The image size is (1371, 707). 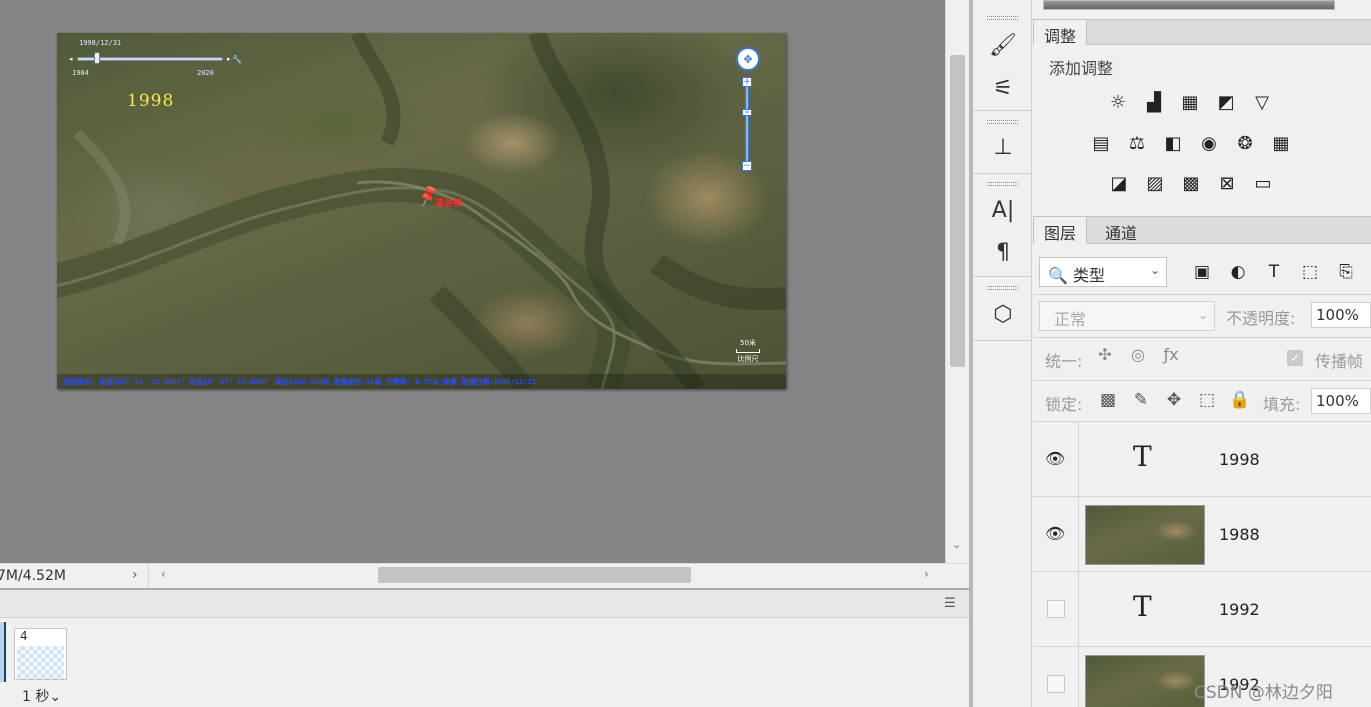 What do you see at coordinates (1191, 184) in the screenshot?
I see `threshold-icon: ▩` at bounding box center [1191, 184].